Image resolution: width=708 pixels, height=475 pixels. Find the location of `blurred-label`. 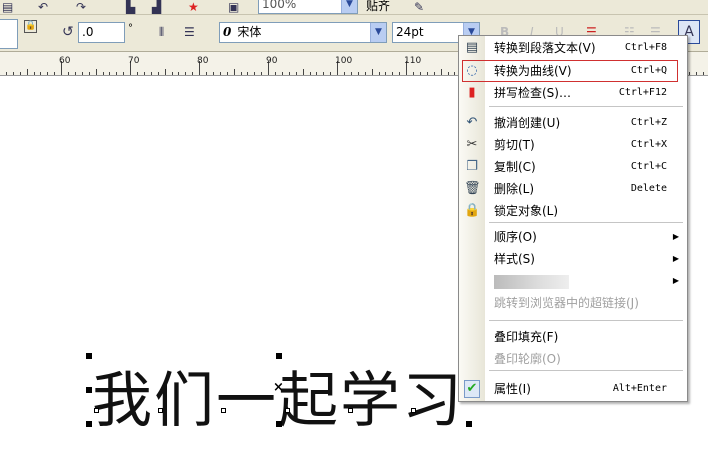

blurred-label is located at coordinates (531, 282).